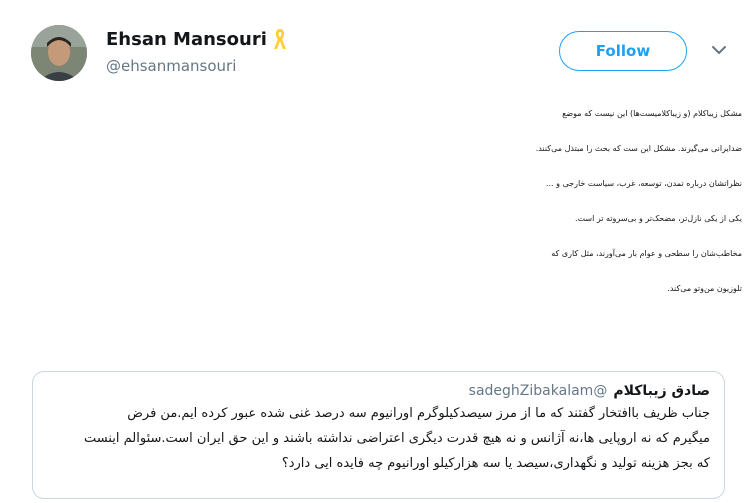 The width and height of the screenshot is (754, 503). What do you see at coordinates (171, 66) in the screenshot?
I see `author-handle: @ehsanmansouri` at bounding box center [171, 66].